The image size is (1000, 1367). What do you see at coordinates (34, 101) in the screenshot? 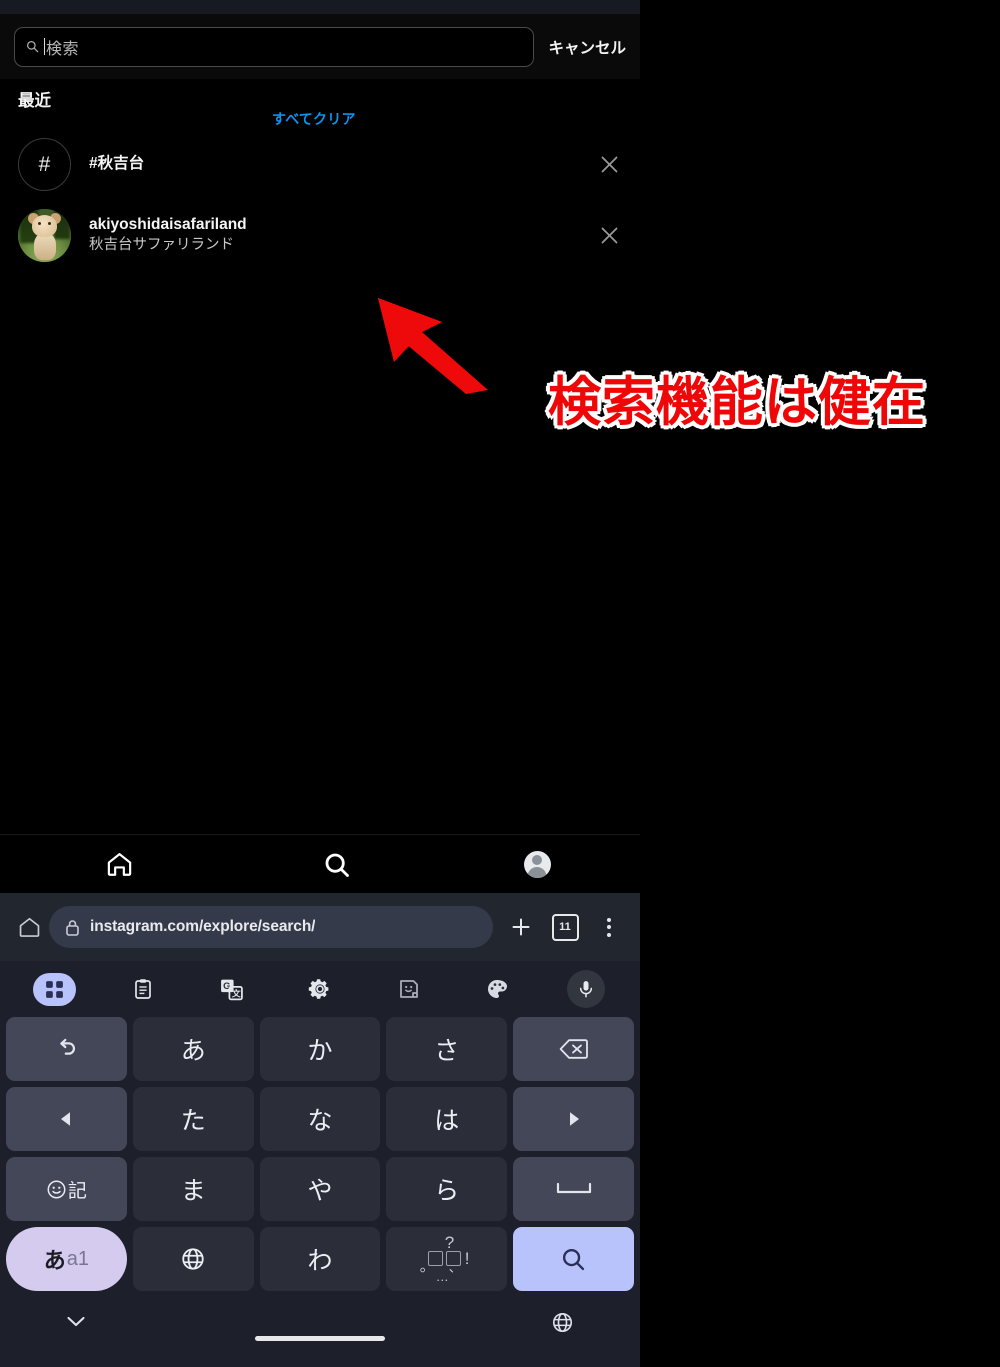
I see `recent-title: 最近` at bounding box center [34, 101].